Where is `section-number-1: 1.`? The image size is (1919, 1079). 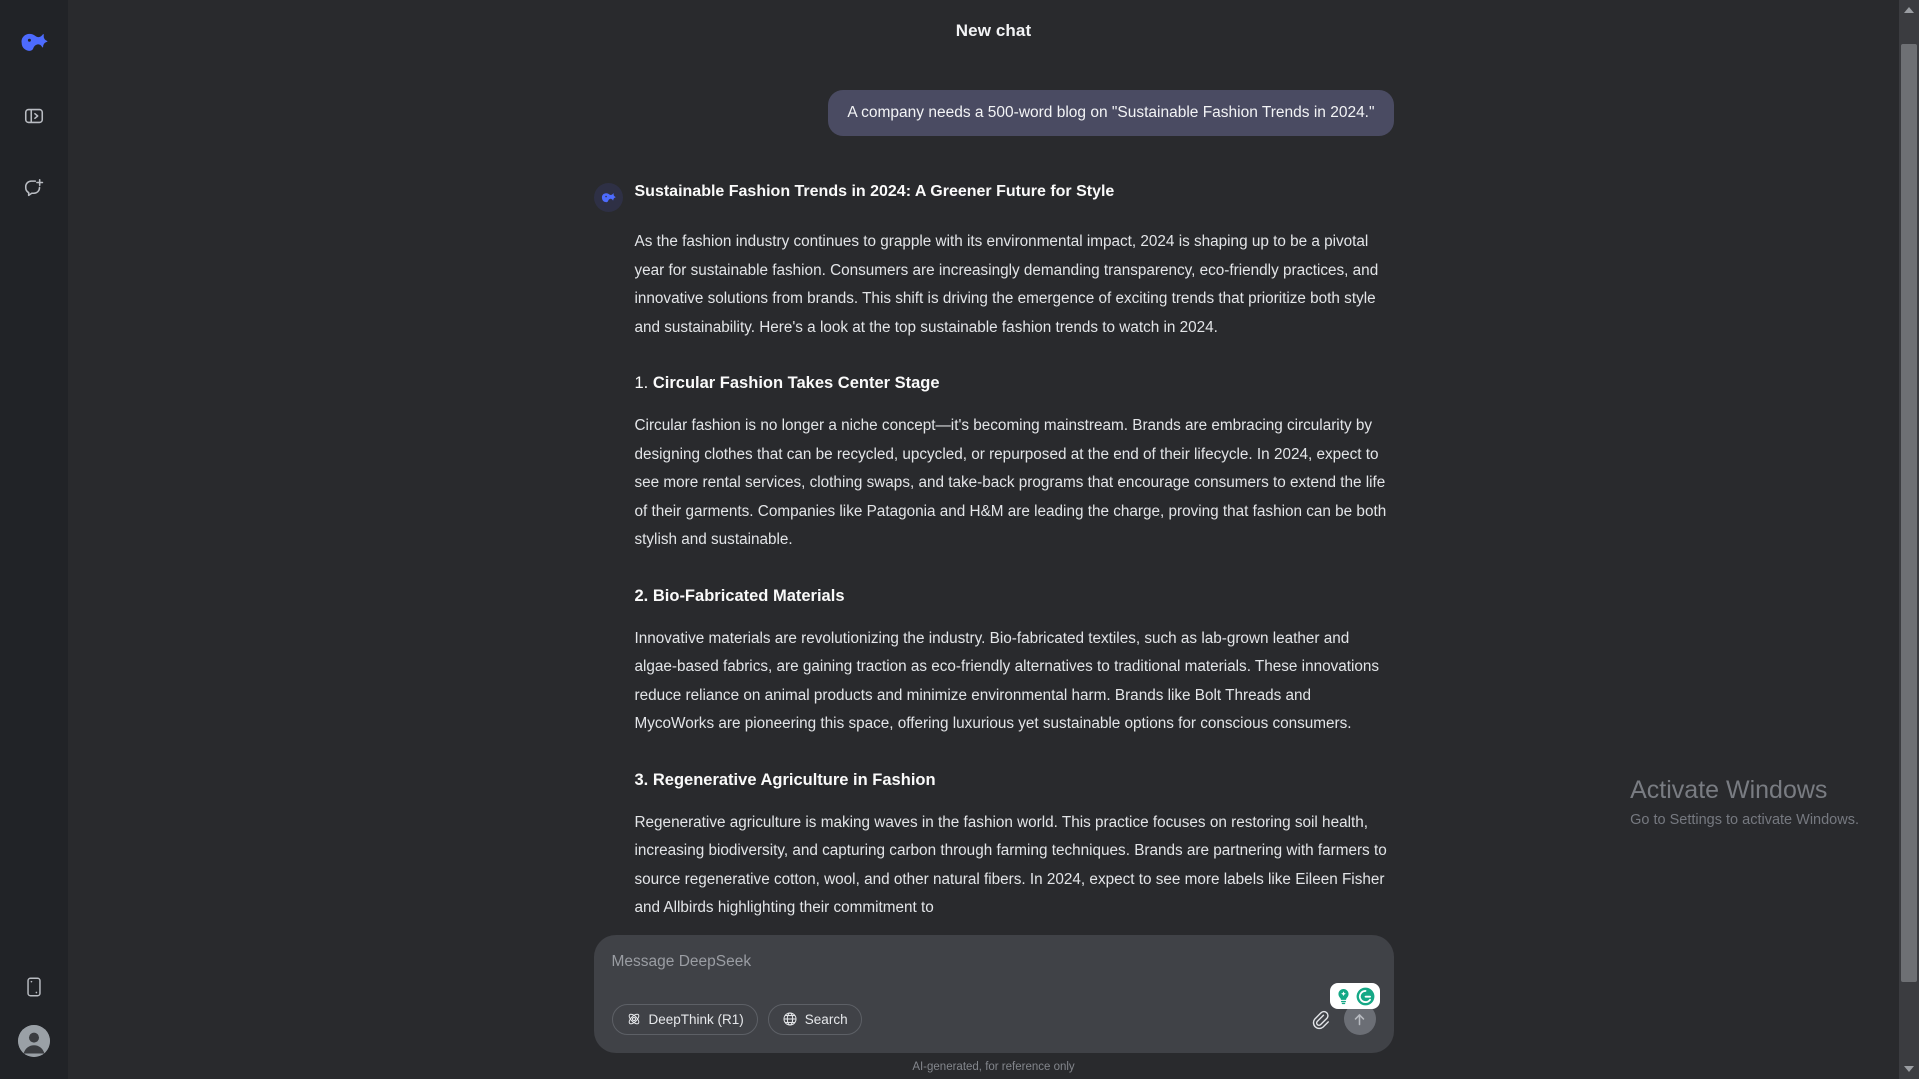 section-number-1: 1. is located at coordinates (641, 383).